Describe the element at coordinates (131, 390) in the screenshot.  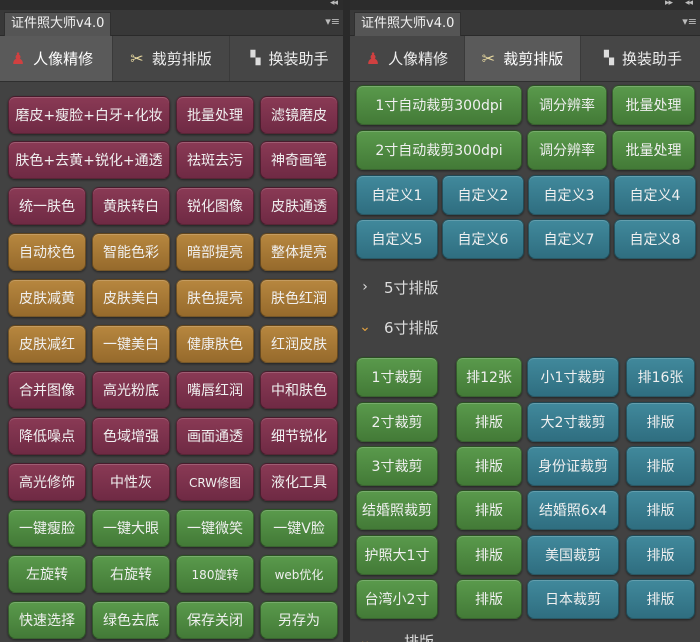
I see `tool-button: 高光粉底` at that location.